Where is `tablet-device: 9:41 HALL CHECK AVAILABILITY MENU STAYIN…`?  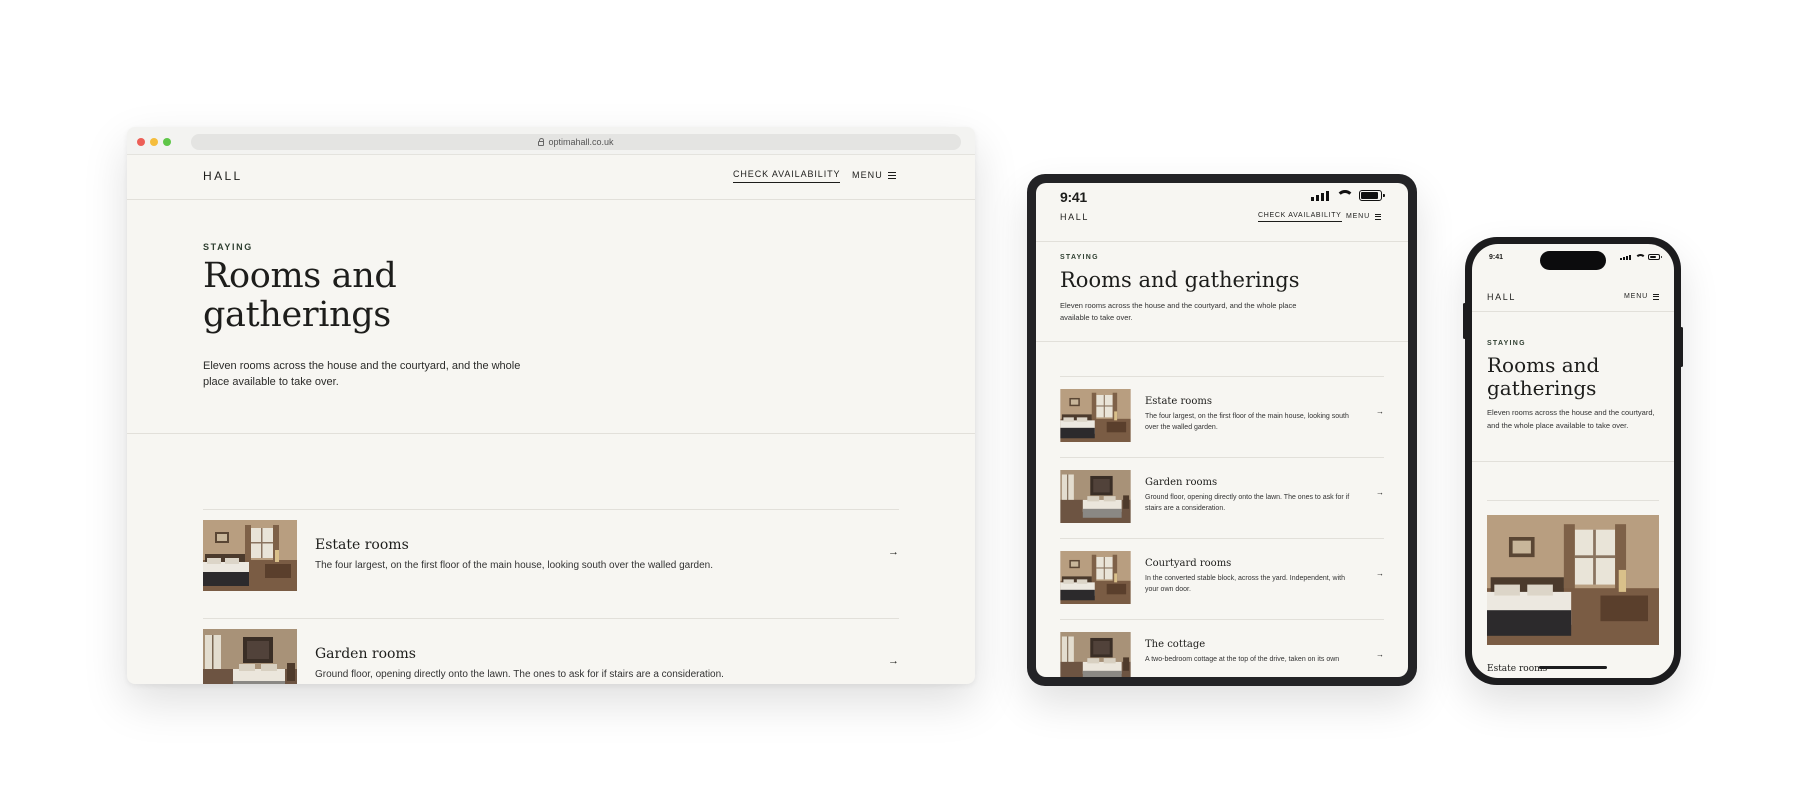 tablet-device: 9:41 HALL CHECK AVAILABILITY MENU STAYIN… is located at coordinates (1222, 430).